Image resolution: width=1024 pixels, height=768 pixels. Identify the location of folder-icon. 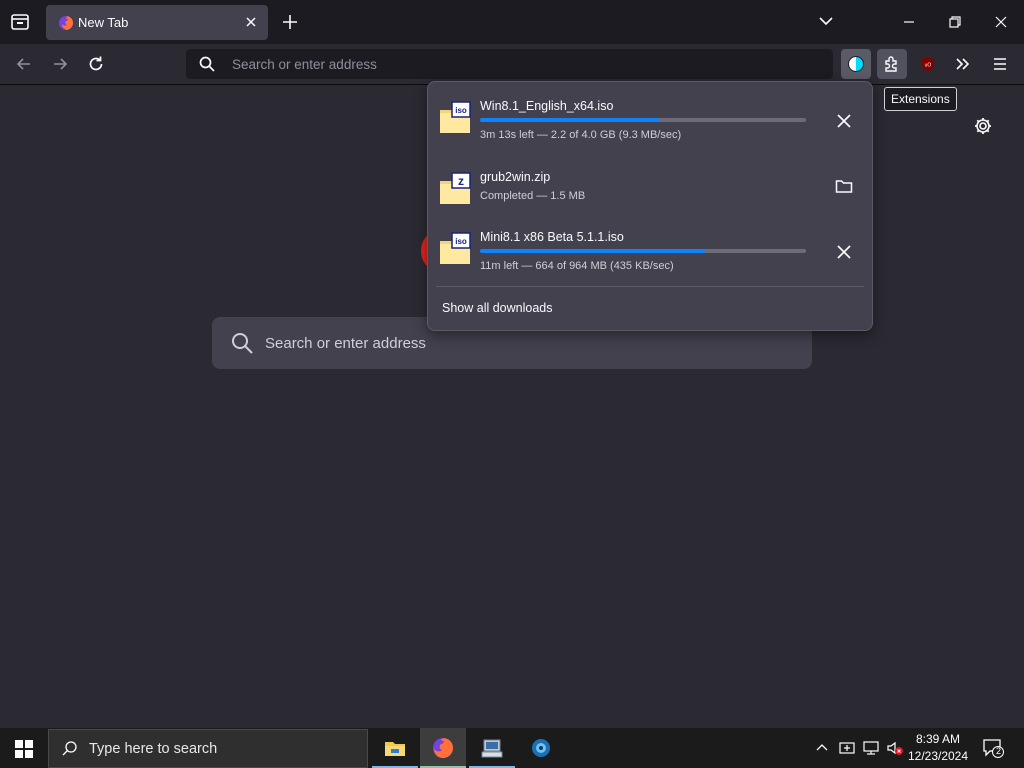
(844, 186).